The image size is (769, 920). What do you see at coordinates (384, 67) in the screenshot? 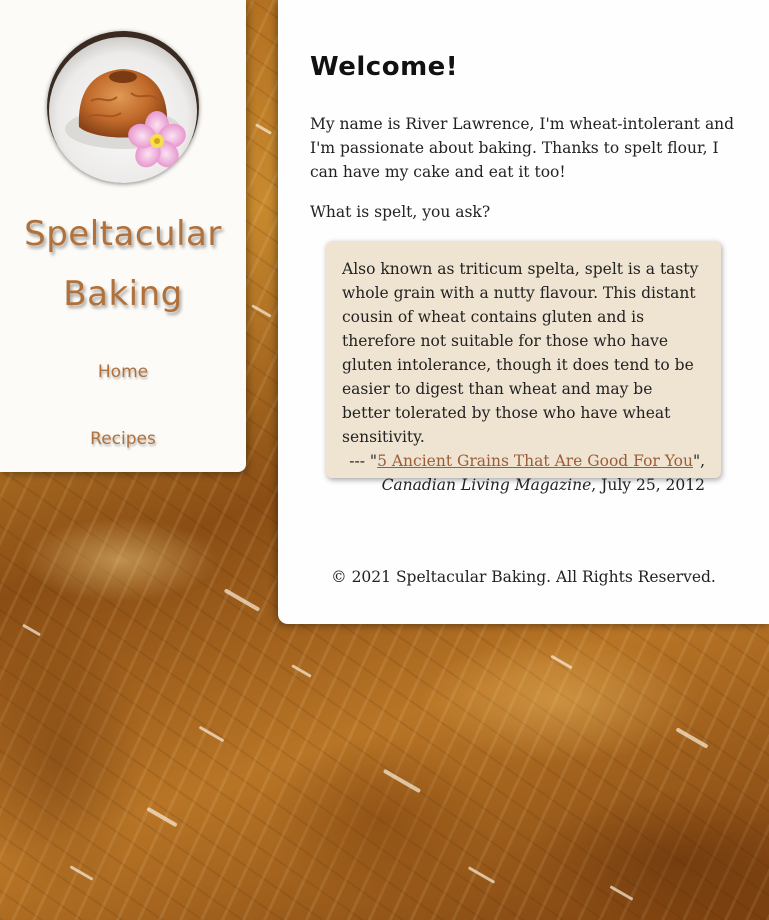
I see `page-title: Welcome!` at bounding box center [384, 67].